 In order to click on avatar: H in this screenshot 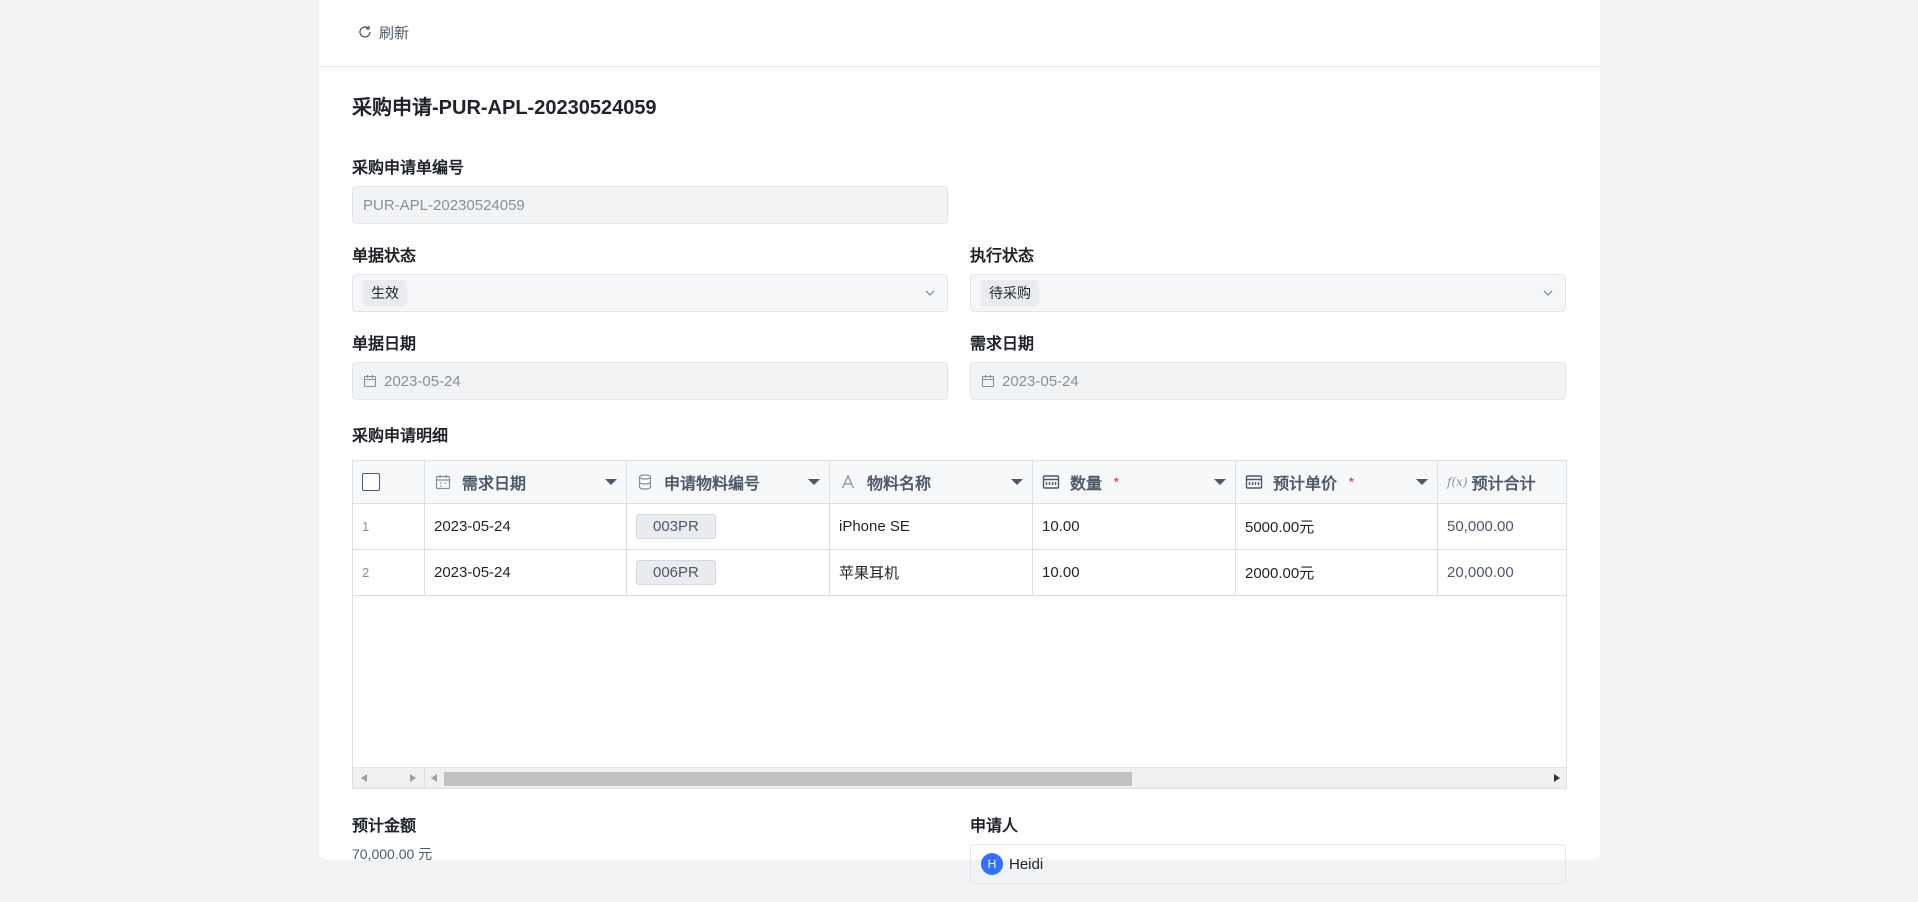, I will do `click(992, 864)`.